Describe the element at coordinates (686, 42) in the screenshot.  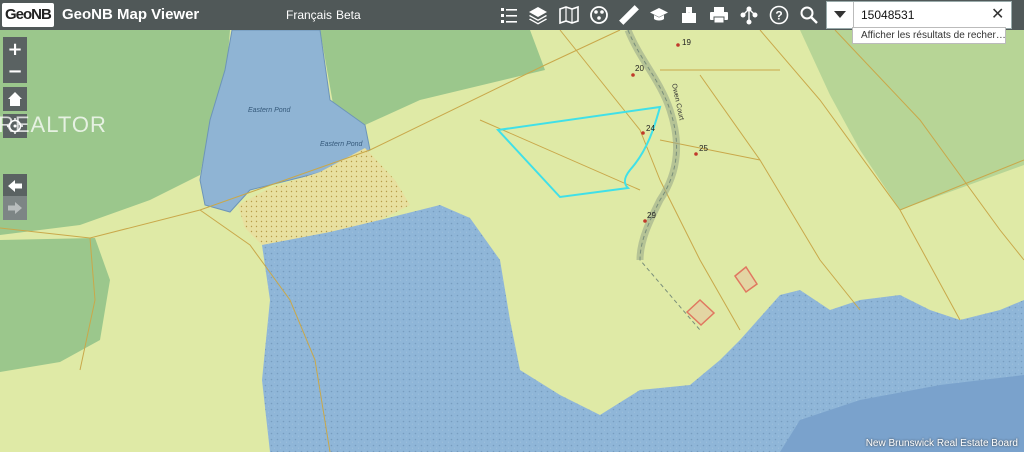
I see `lot-number-label: 19` at that location.